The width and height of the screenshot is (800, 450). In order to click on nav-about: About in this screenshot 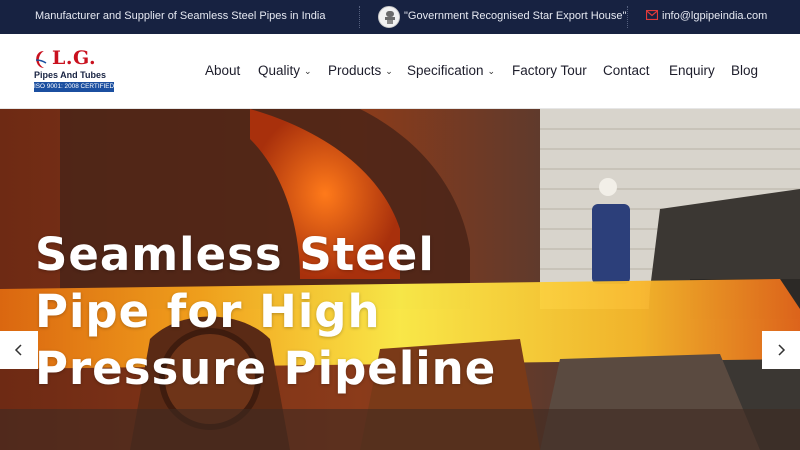, I will do `click(222, 70)`.